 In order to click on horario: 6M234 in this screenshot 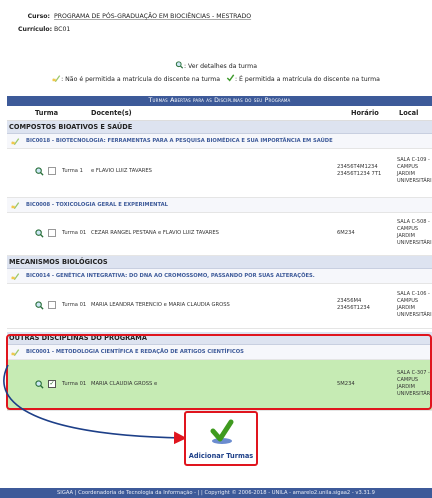, I will do `click(346, 233)`.